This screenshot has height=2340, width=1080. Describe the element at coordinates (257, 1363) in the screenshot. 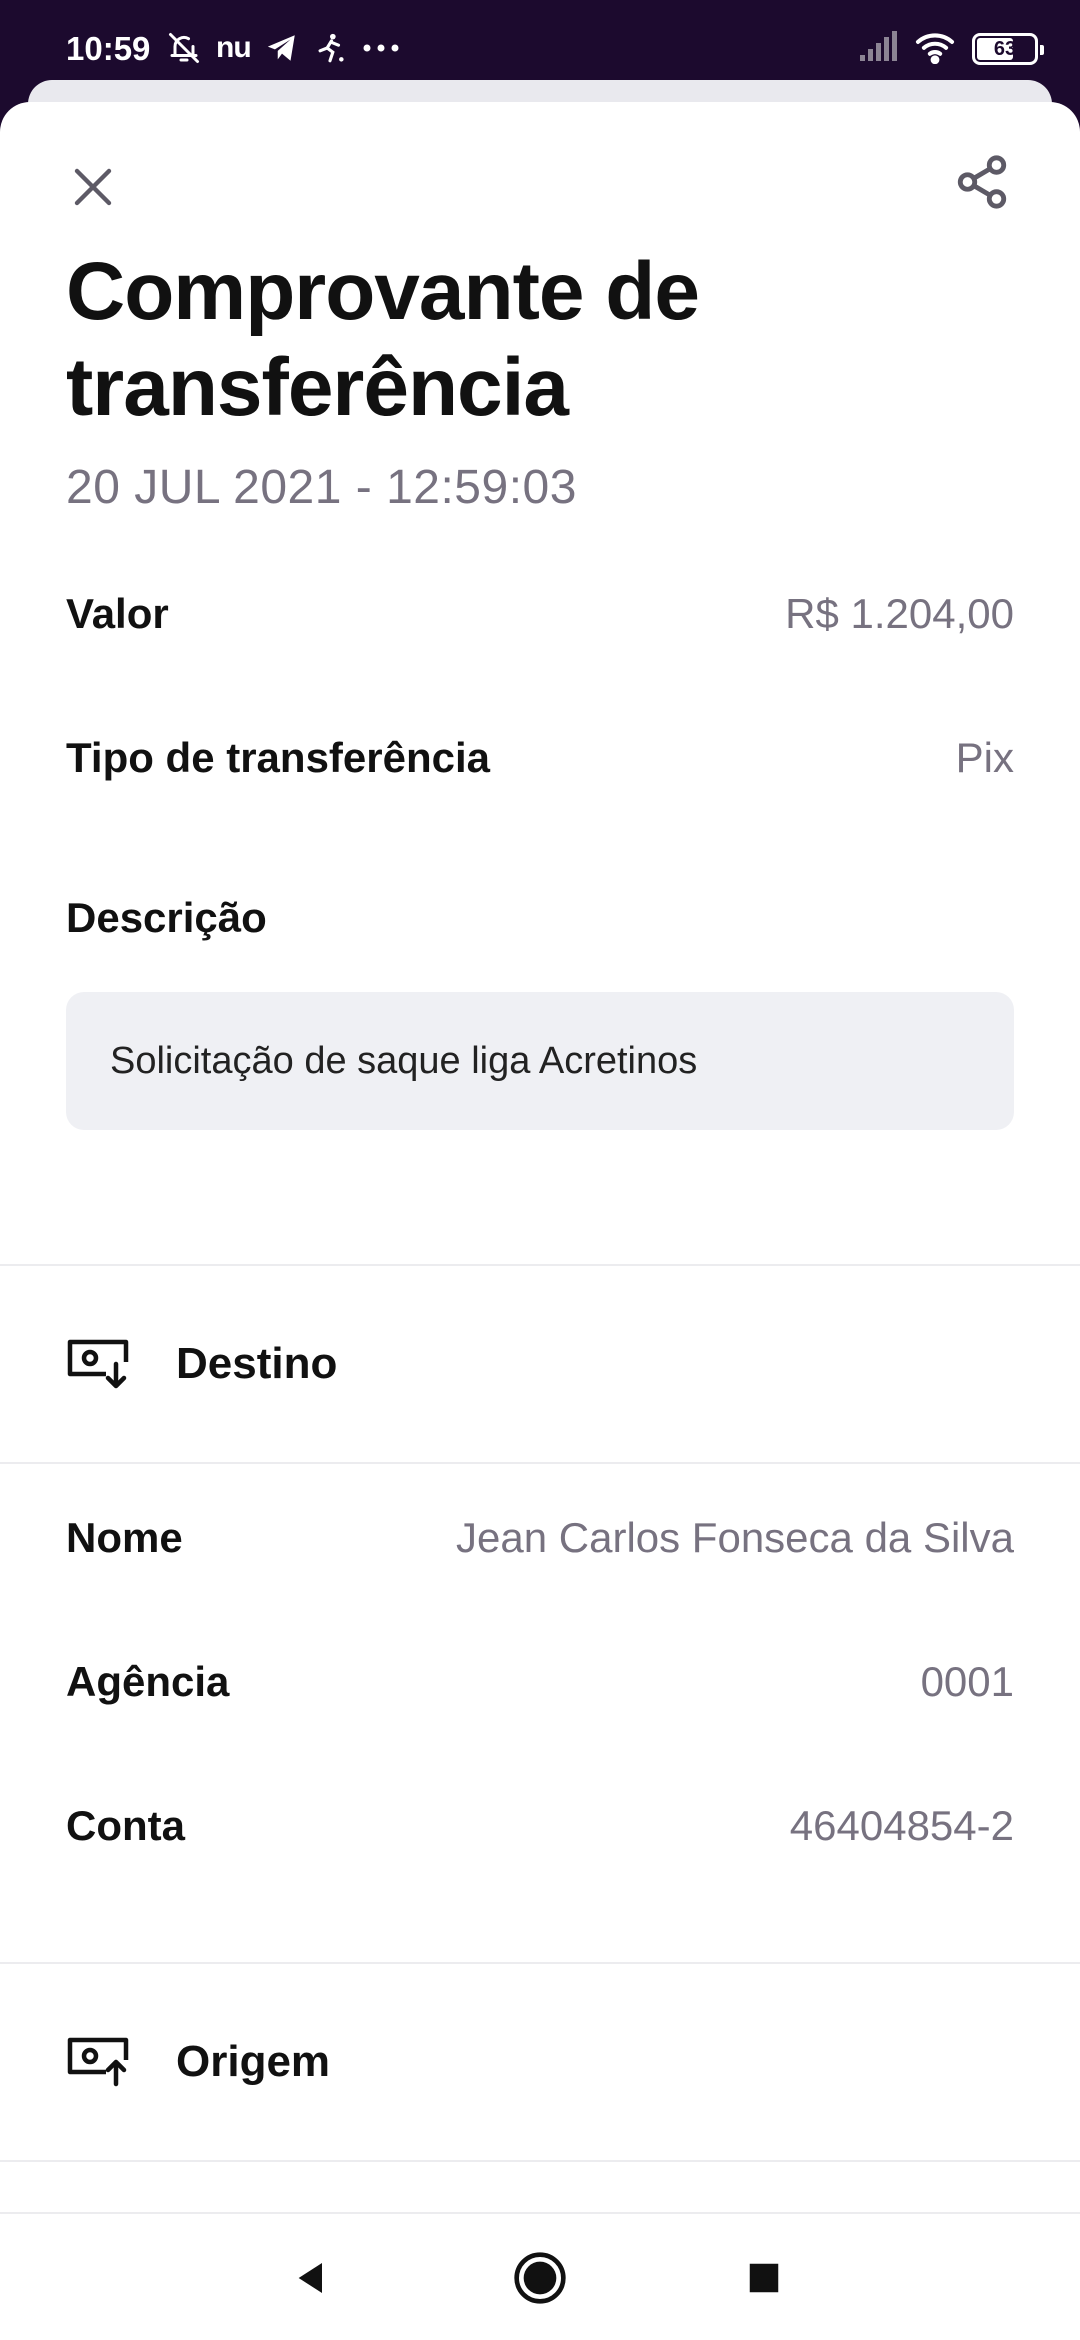

I see `destino-title: Destino` at that location.